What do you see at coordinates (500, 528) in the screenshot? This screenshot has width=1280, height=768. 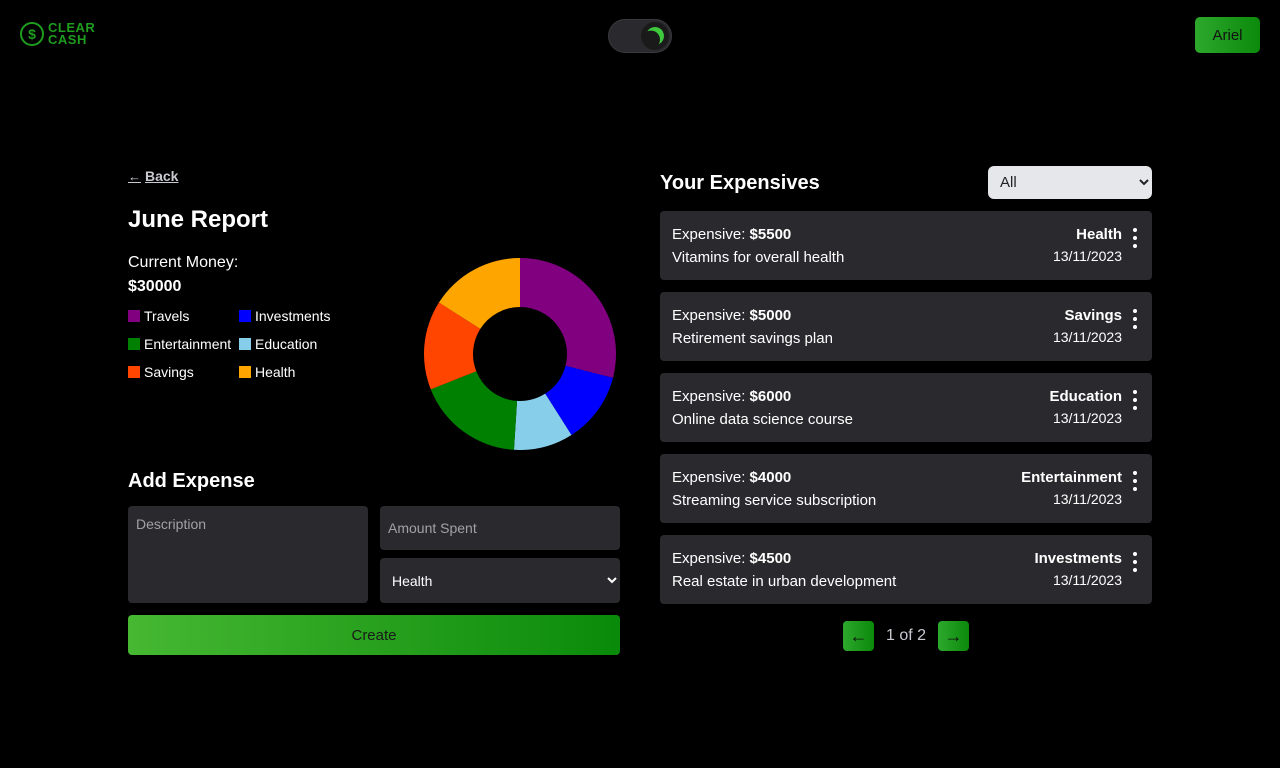 I see `amount-spent-input` at bounding box center [500, 528].